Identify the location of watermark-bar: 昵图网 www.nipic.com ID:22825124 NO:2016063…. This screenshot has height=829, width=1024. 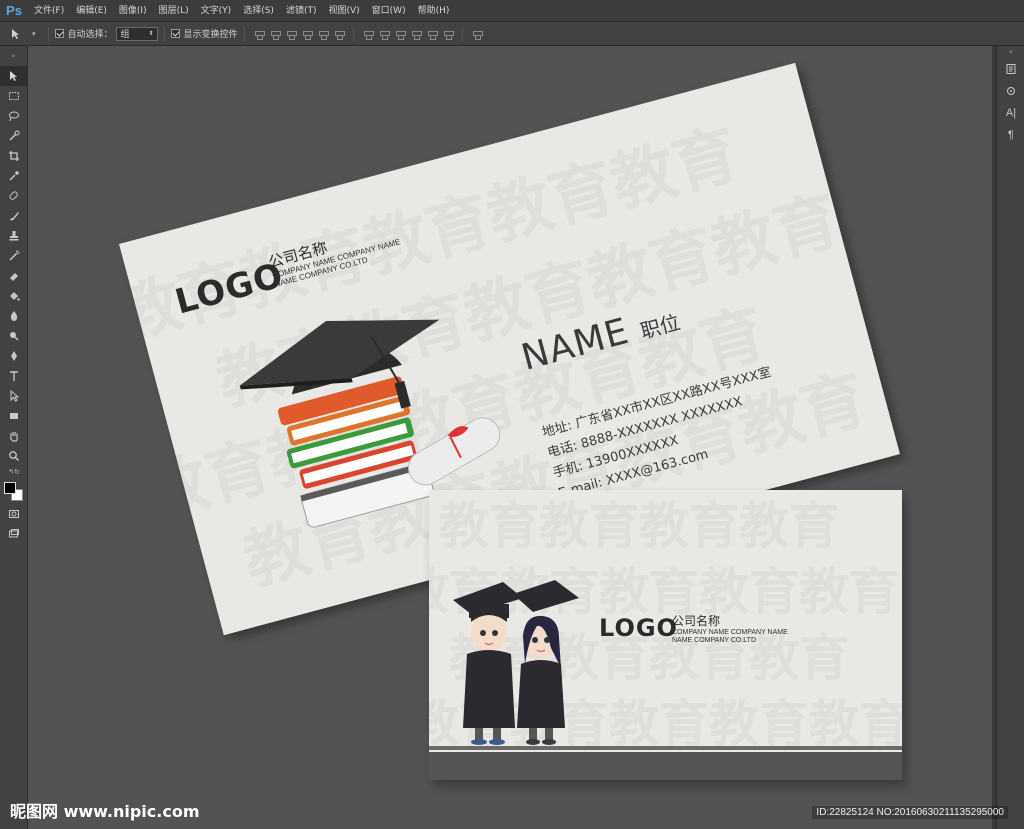
(512, 815).